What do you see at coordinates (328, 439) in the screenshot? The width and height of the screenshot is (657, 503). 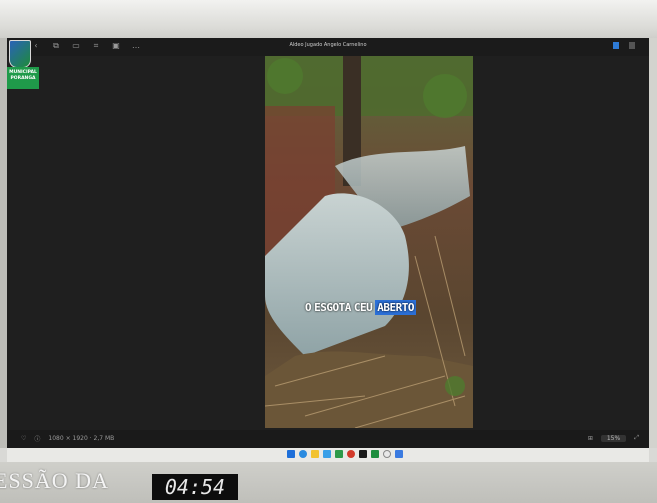 I see `viewer-statusbar: ♡ ⓘ 1080 × 1920 · 2,7 MB ⊞ 15% ⤢` at bounding box center [328, 439].